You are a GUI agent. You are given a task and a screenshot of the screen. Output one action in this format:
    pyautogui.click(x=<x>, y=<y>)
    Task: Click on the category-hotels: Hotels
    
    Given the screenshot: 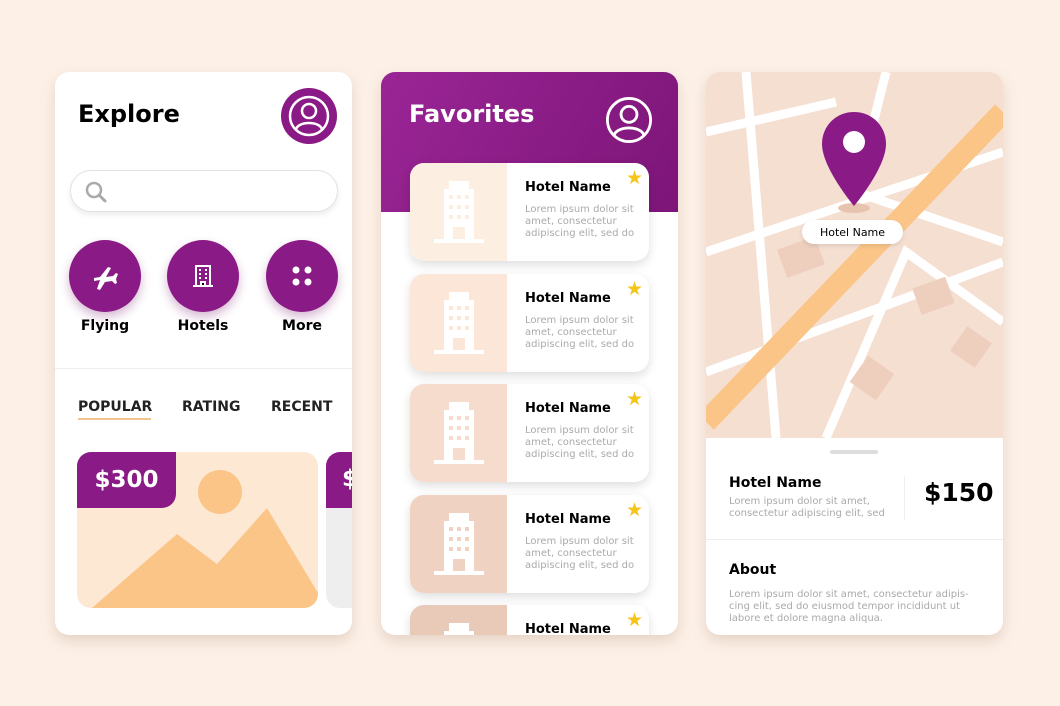 What is the action you would take?
    pyautogui.click(x=203, y=287)
    